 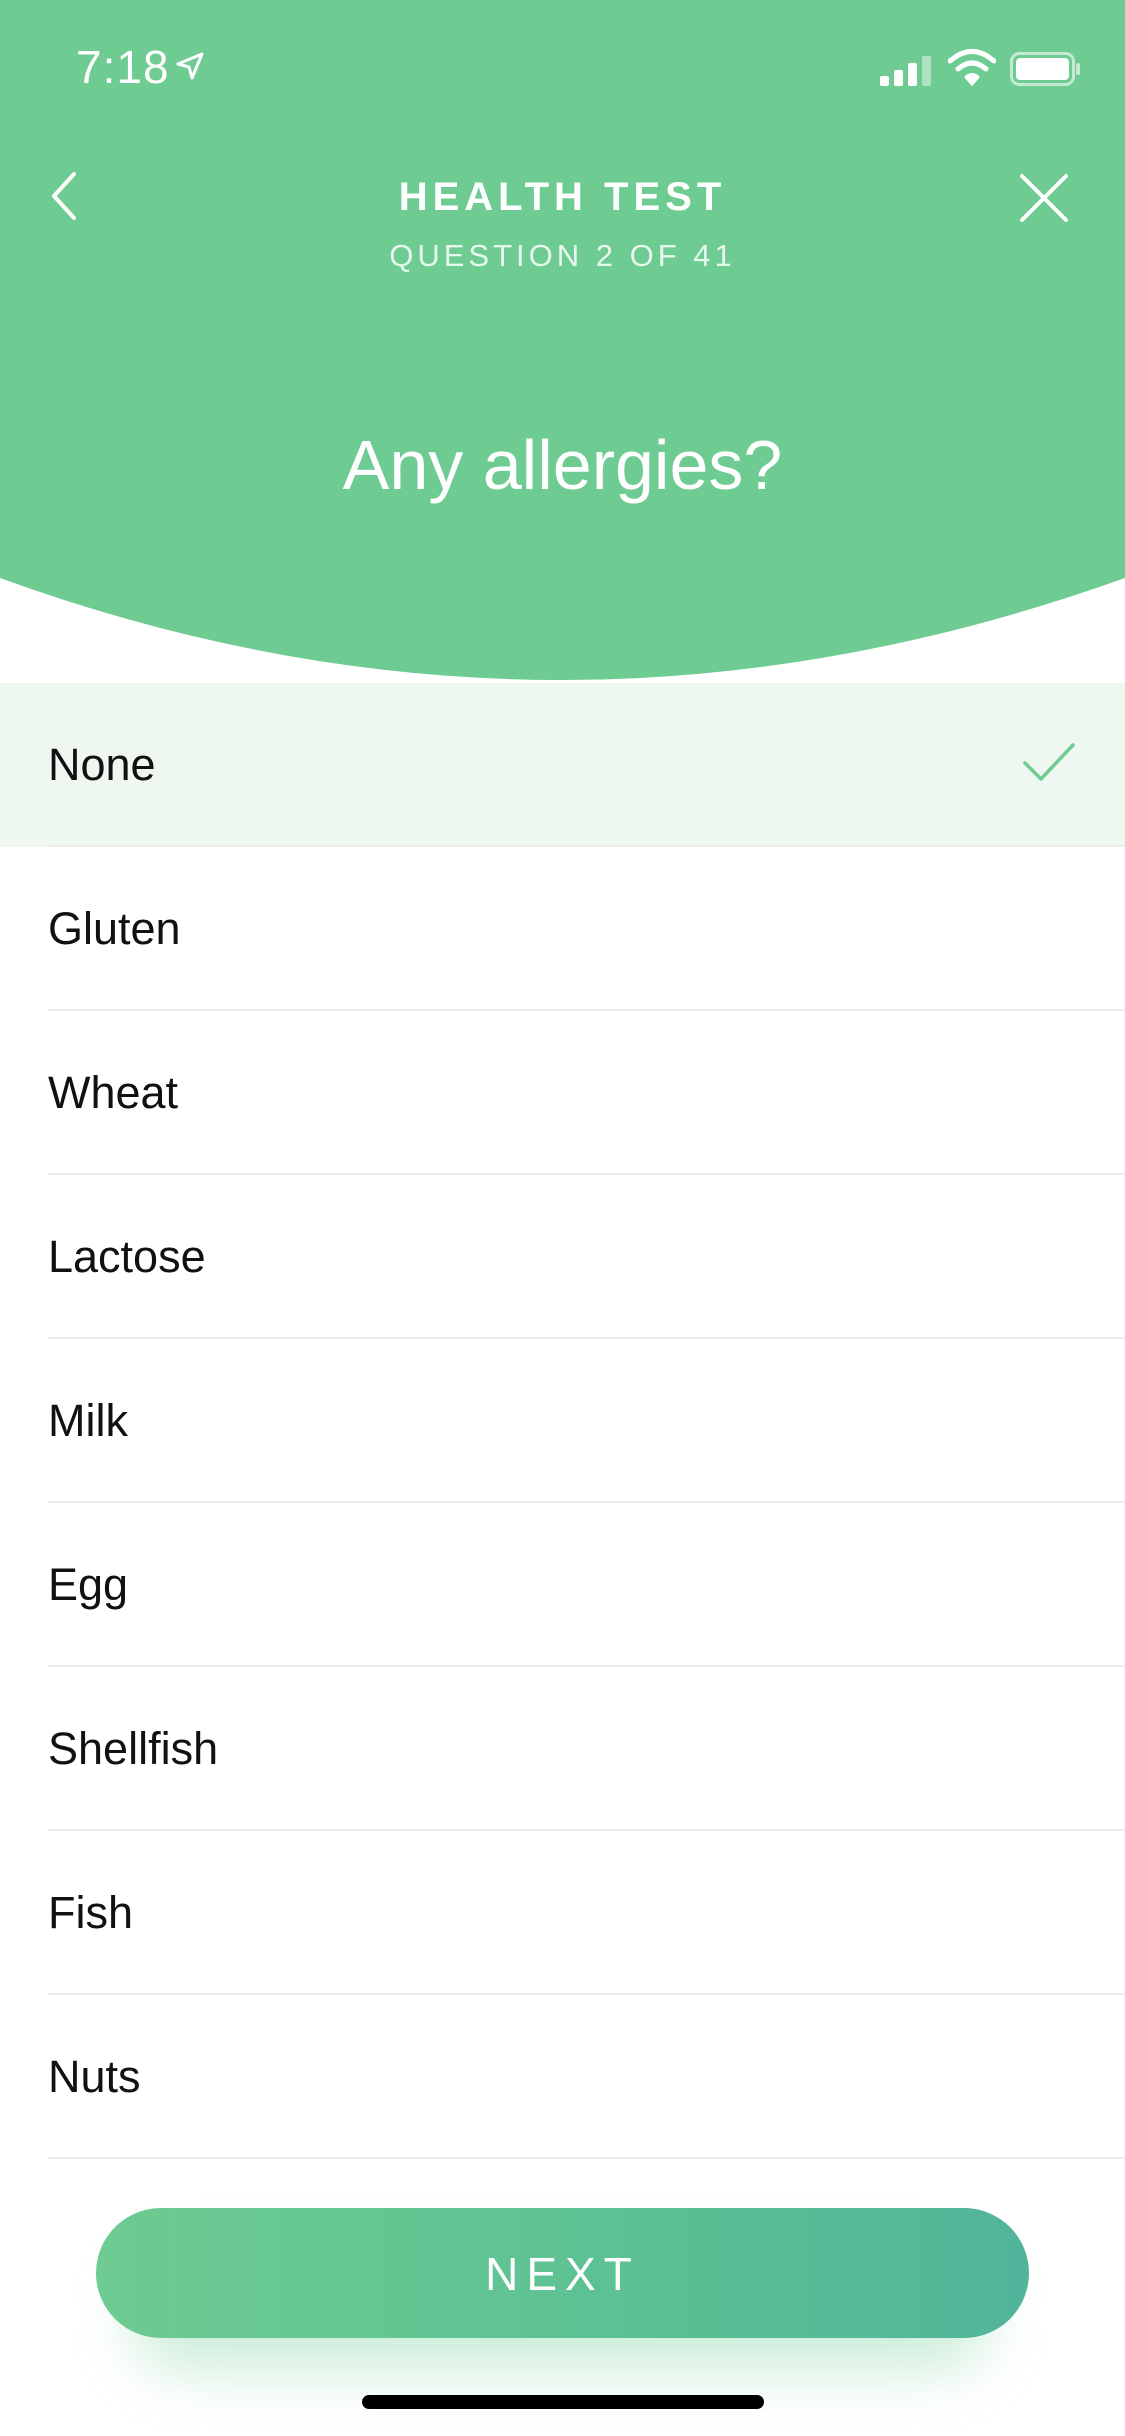 I want to click on cellular-signal-icon, so click(x=905, y=71).